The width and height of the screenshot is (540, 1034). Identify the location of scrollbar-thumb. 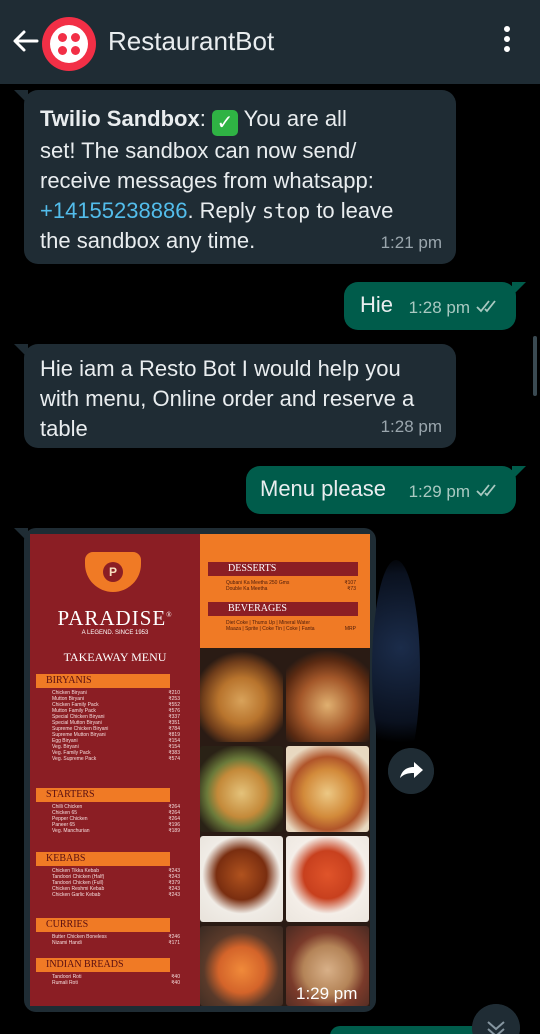
(535, 366).